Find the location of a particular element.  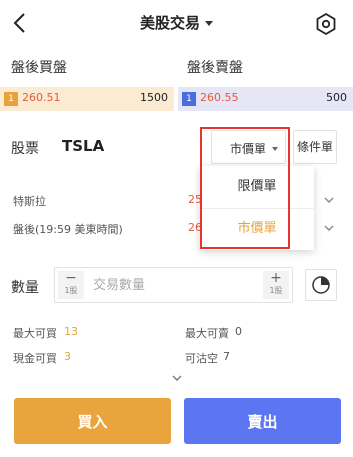

ask-quote: 1 260.55 500 is located at coordinates (265, 99).